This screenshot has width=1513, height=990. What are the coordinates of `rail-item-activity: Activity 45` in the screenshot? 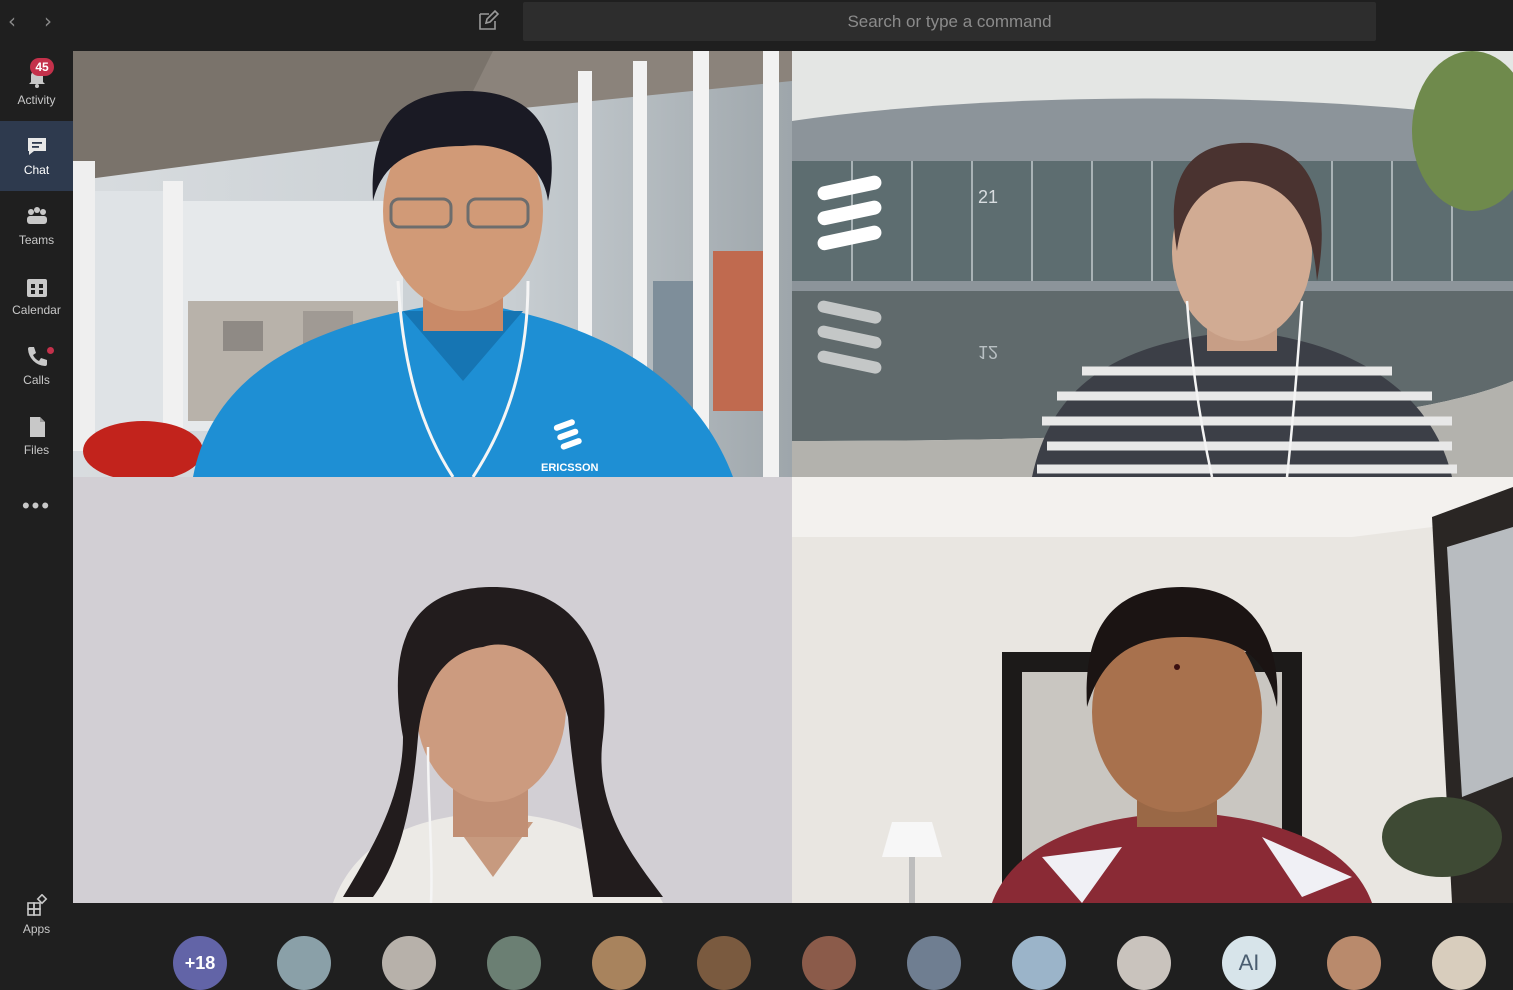 It's located at (36, 86).